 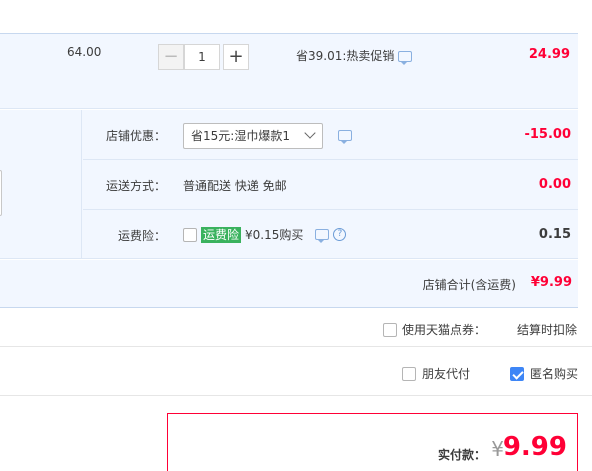 I want to click on unit-price: 64.00, so click(x=84, y=52).